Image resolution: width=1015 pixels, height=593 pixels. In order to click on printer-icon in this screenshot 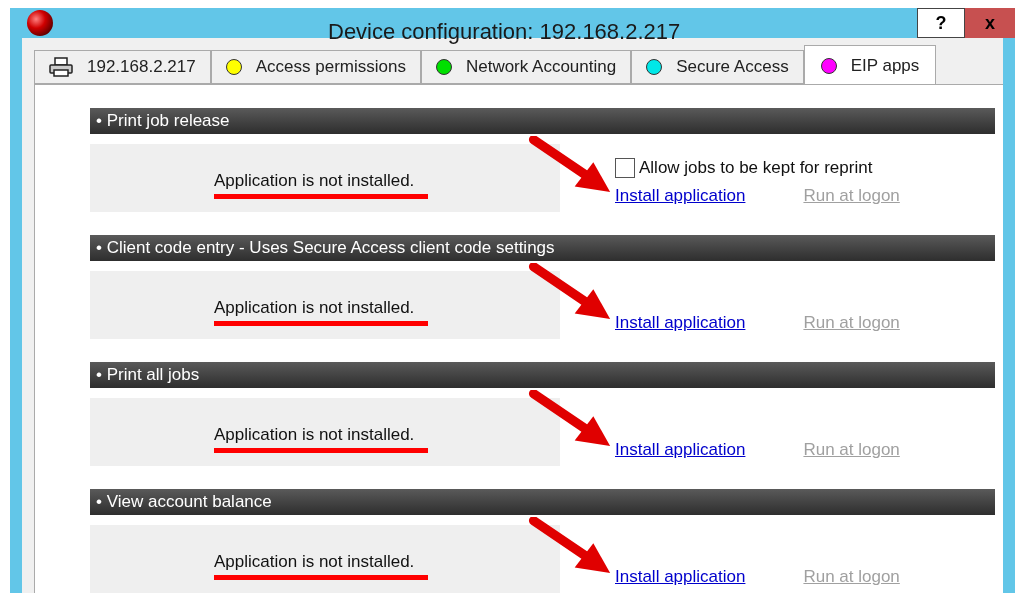, I will do `click(61, 67)`.